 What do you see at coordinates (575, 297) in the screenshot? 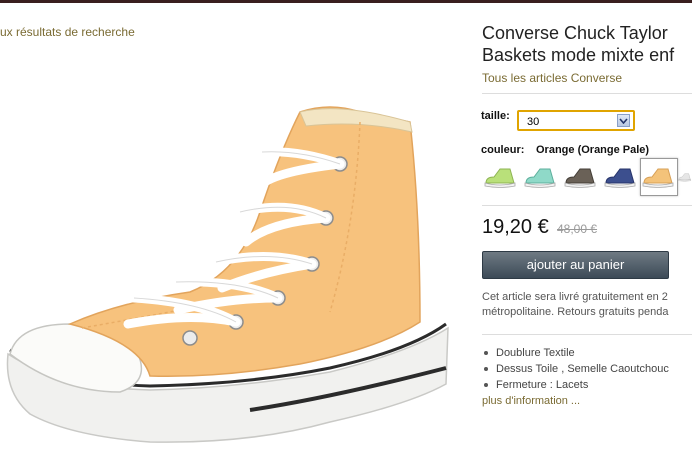
I see `delivery-line1: Cet article sera livré gratuitement en 2` at bounding box center [575, 297].